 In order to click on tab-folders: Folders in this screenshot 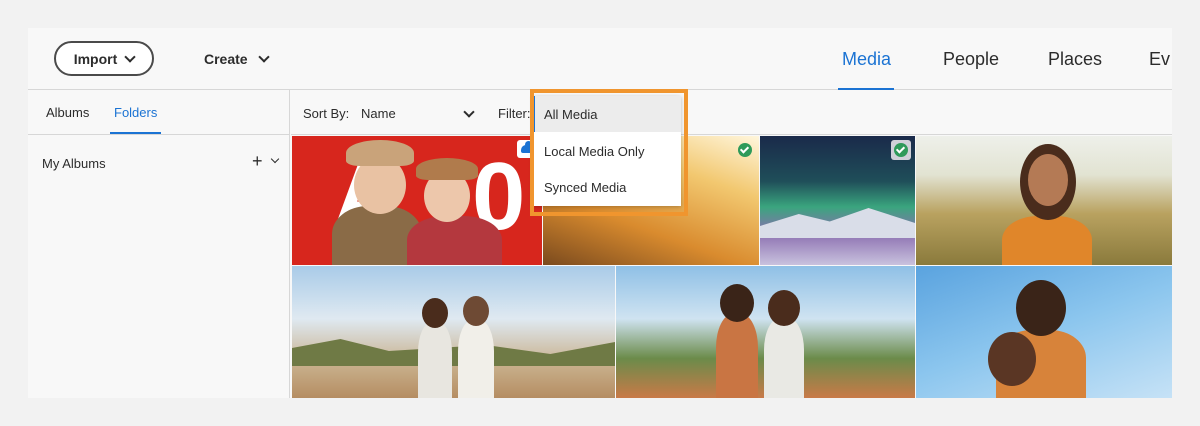, I will do `click(135, 119)`.